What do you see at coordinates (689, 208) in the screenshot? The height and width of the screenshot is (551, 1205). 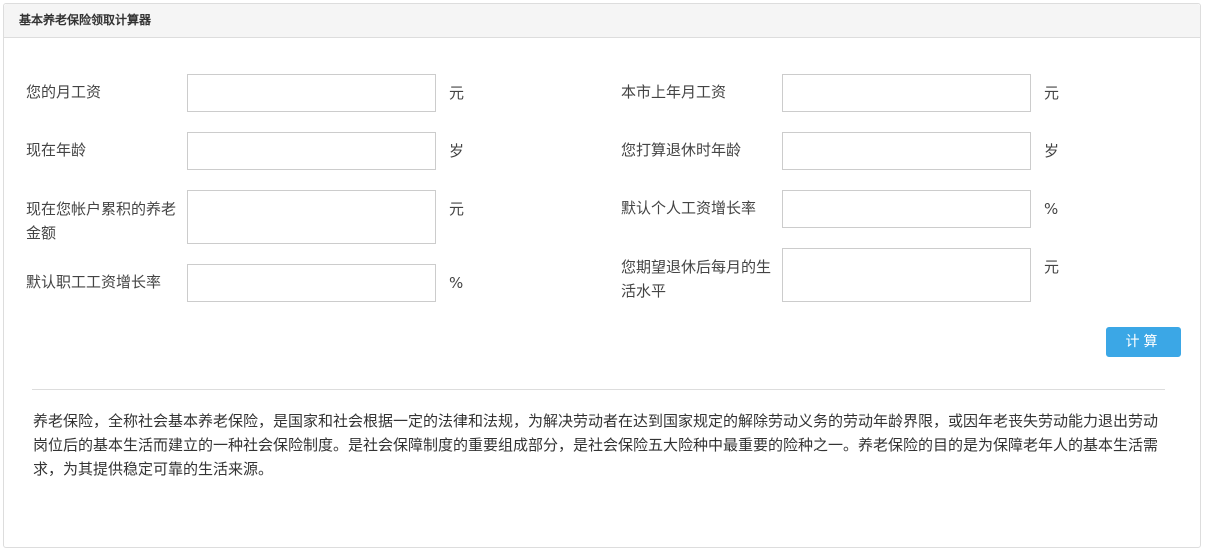 I see `personal-wage-growth-label: 默认个人工资增长率` at bounding box center [689, 208].